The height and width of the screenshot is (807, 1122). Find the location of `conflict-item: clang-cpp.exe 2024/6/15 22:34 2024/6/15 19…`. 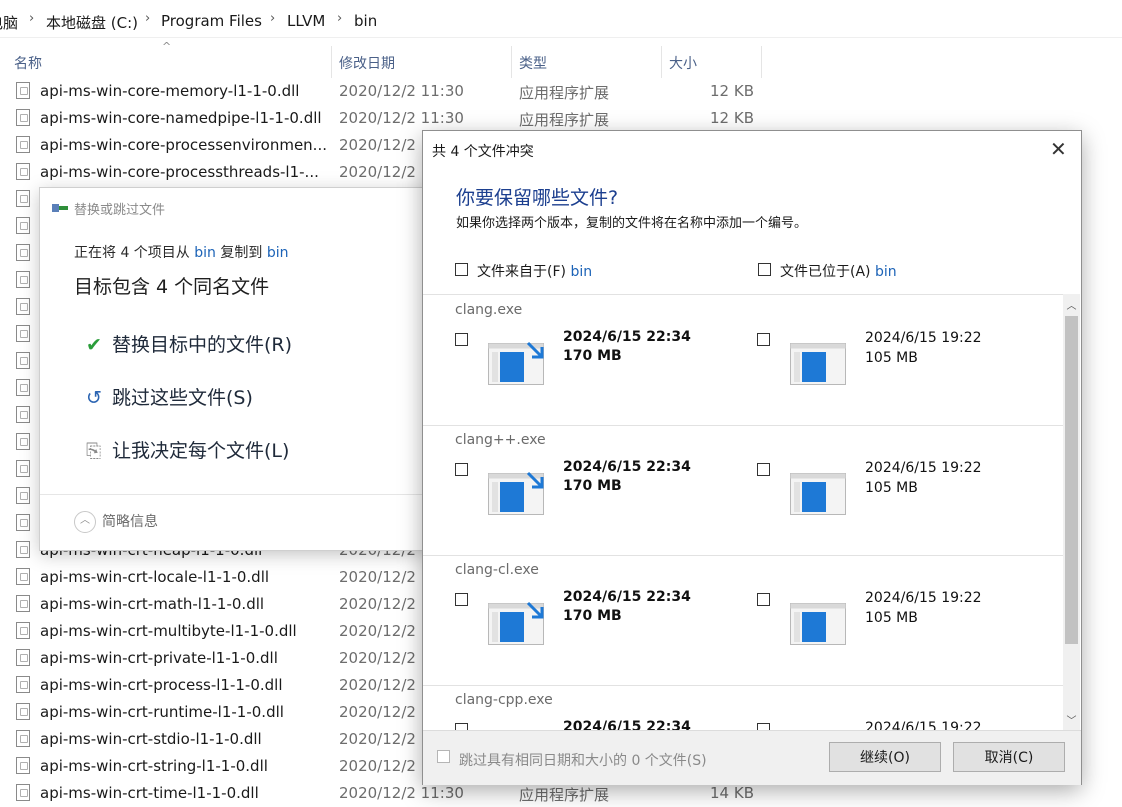

conflict-item: clang-cpp.exe 2024/6/15 22:34 2024/6/15 19… is located at coordinates (743, 708).